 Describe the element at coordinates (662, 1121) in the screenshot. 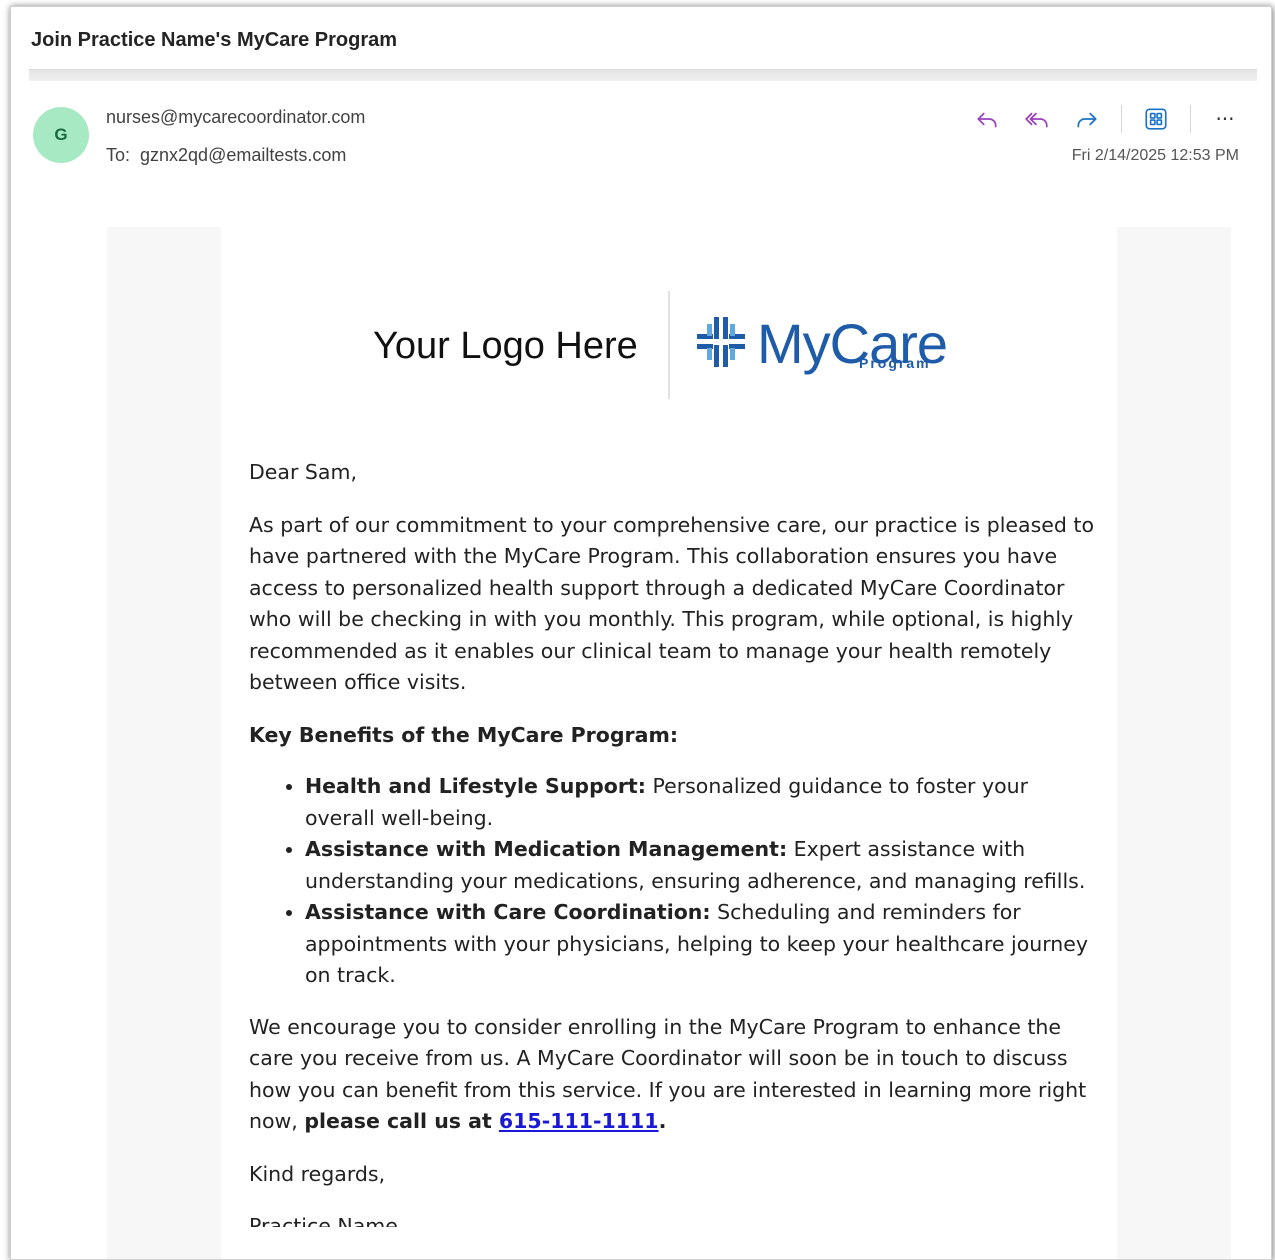

I see `period: .` at that location.